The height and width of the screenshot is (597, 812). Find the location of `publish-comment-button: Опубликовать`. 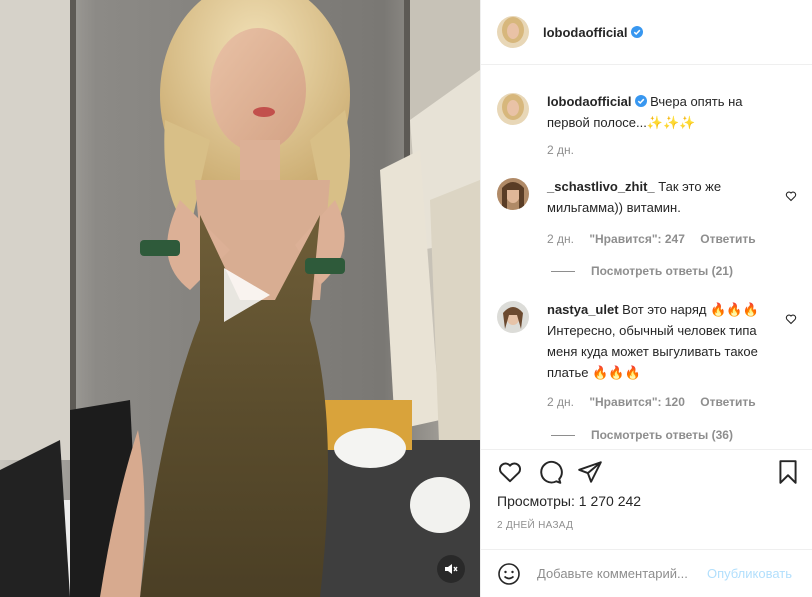

publish-comment-button: Опубликовать is located at coordinates (749, 573).